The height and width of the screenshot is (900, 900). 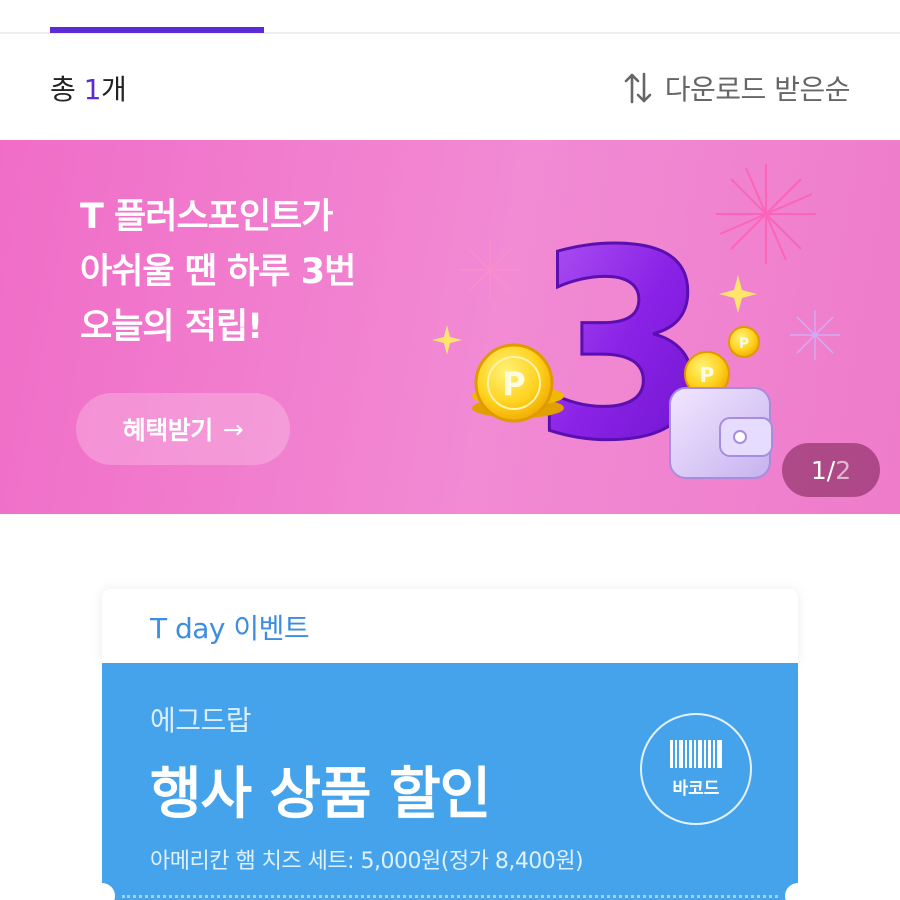 I want to click on wallet-icon, so click(x=721, y=433).